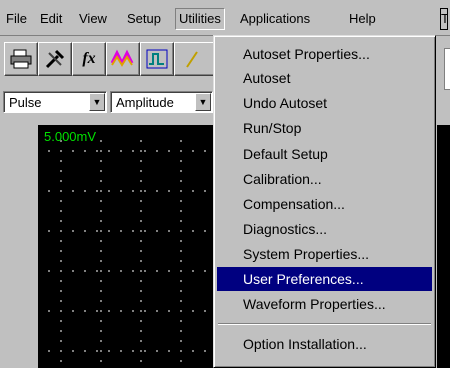 The width and height of the screenshot is (450, 368). What do you see at coordinates (144, 19) in the screenshot?
I see `menu-setup: Setup` at bounding box center [144, 19].